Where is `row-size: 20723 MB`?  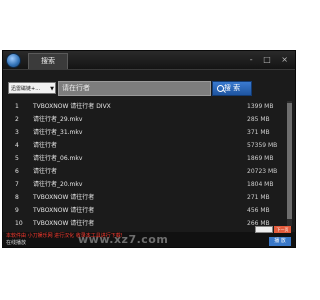
row-size: 20723 MB is located at coordinates (262, 171).